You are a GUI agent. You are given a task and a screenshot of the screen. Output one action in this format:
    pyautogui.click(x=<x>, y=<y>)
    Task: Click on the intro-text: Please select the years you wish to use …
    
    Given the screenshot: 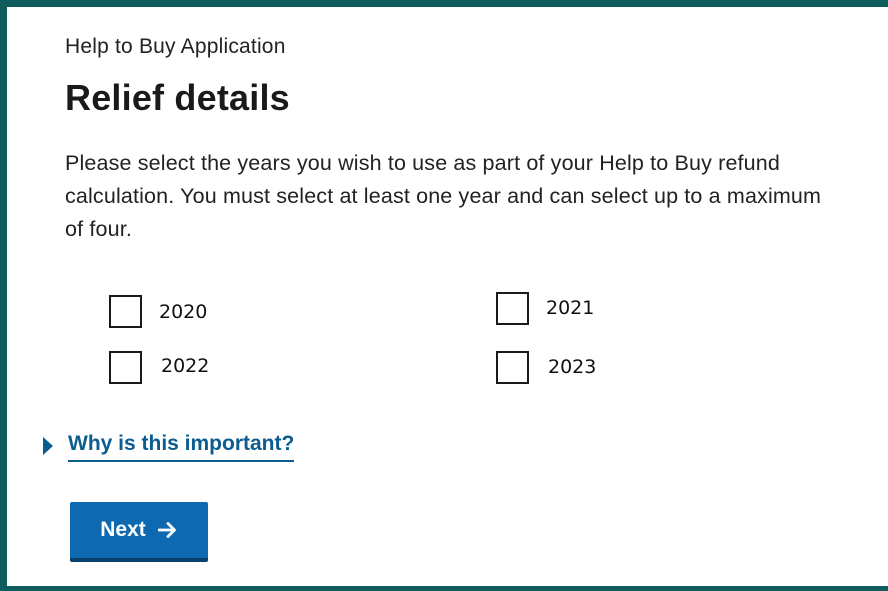 What is the action you would take?
    pyautogui.click(x=443, y=196)
    